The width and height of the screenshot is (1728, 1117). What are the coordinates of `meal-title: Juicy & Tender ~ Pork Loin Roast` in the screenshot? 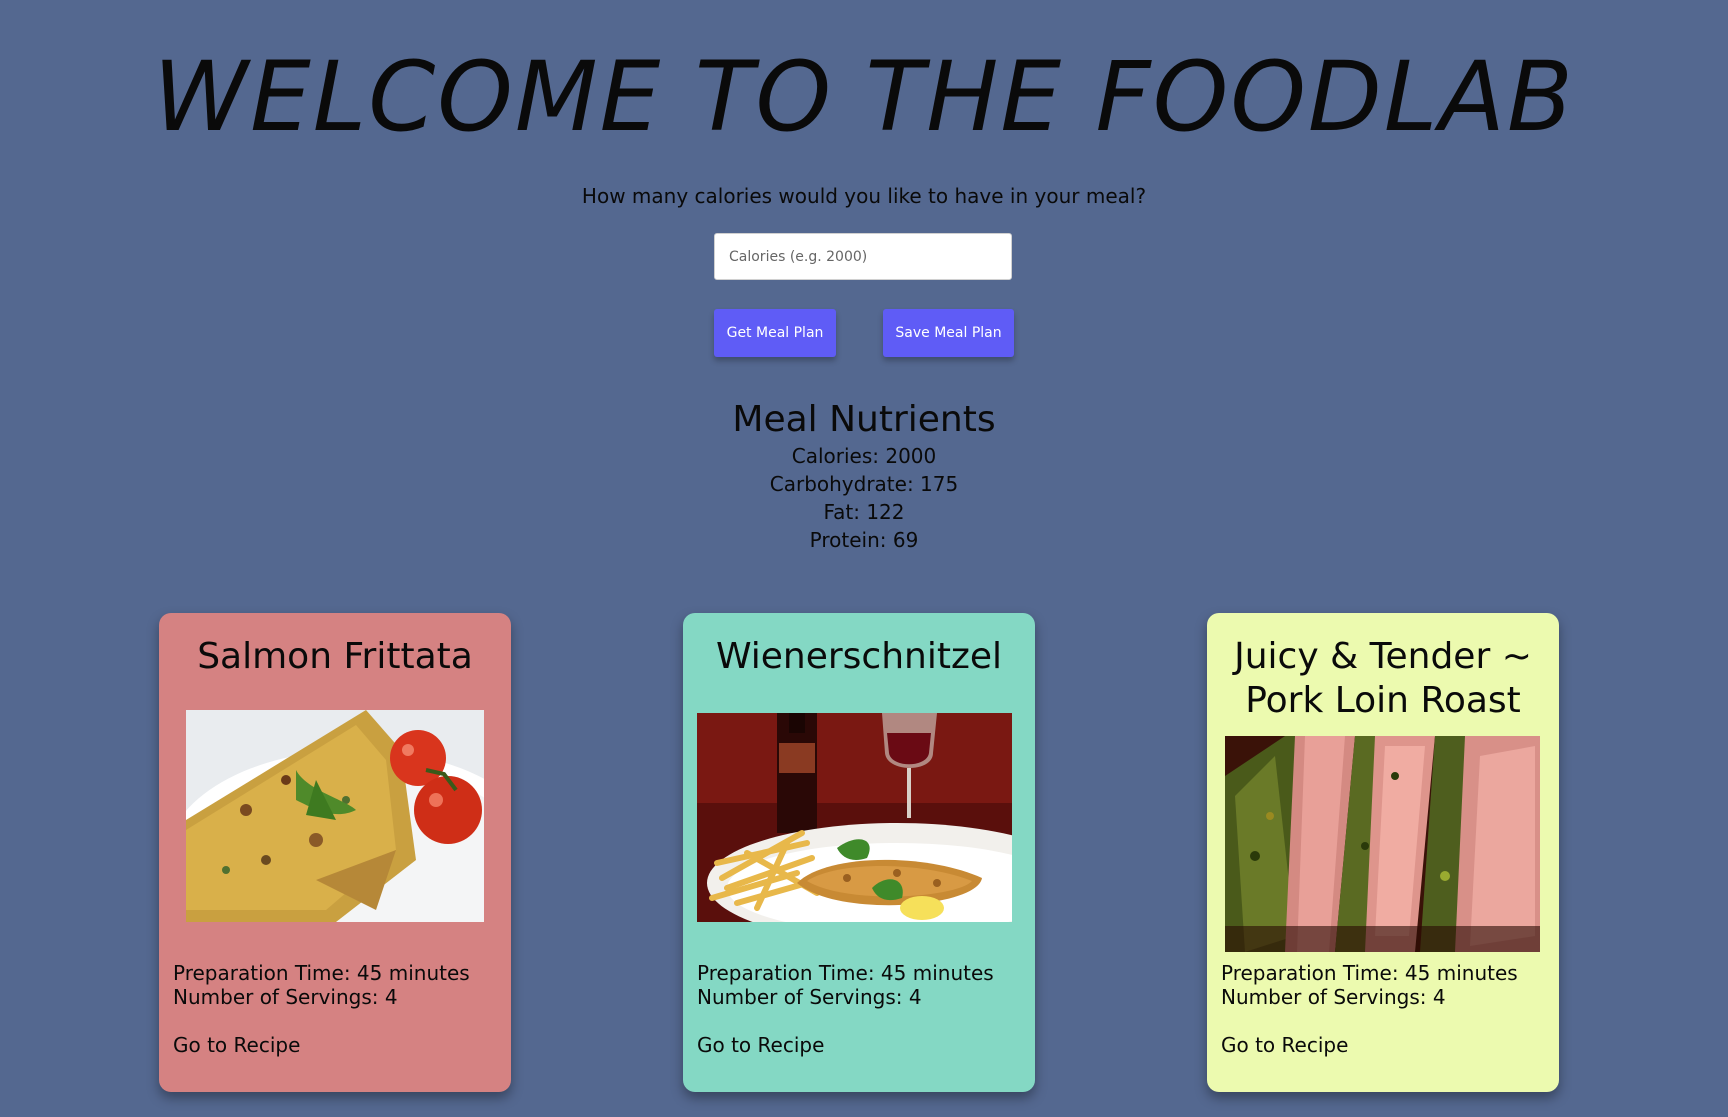 It's located at (1383, 678).